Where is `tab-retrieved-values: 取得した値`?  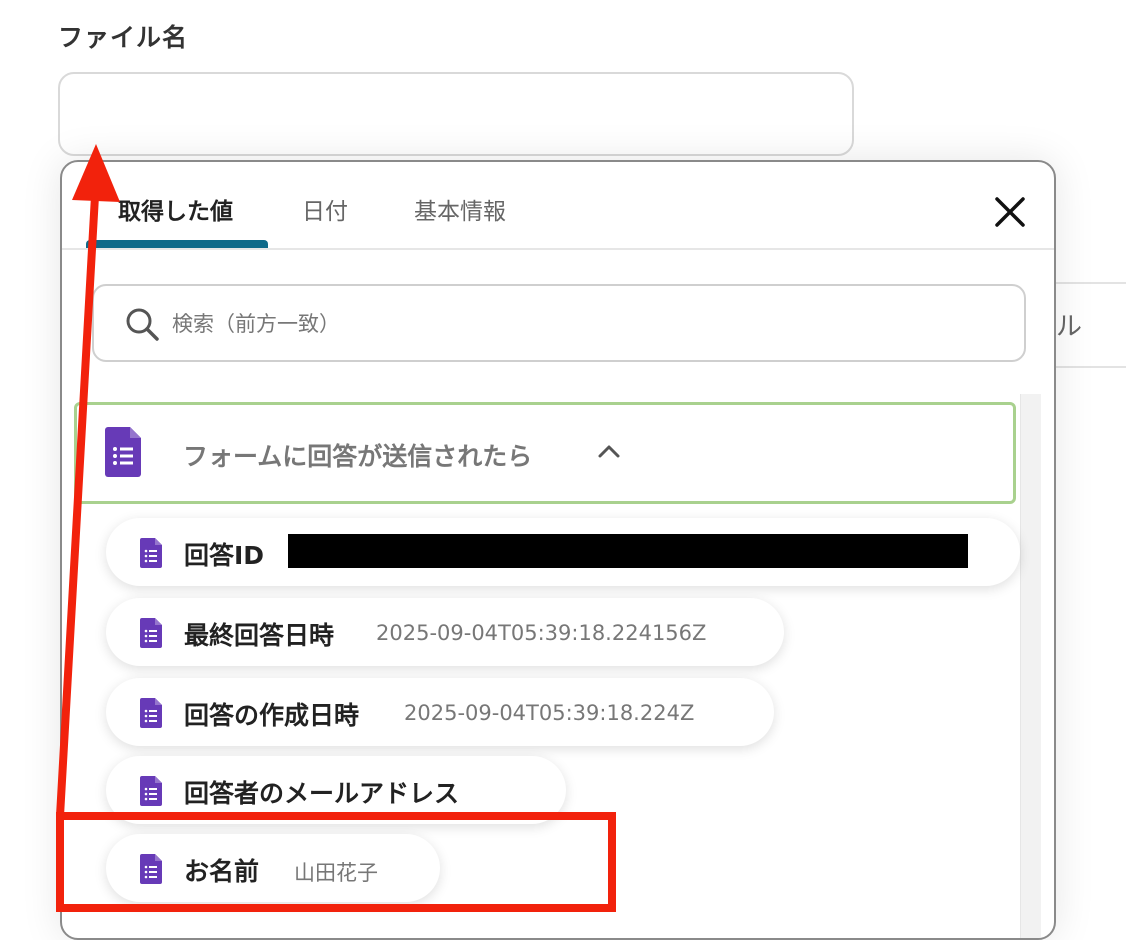
tab-retrieved-values: 取得した値 is located at coordinates (175, 209).